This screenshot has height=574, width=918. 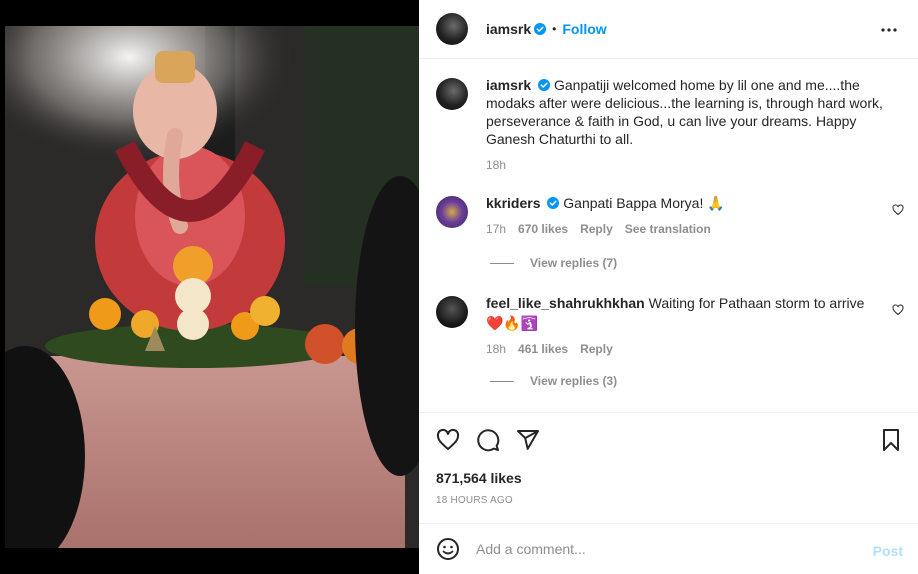 I want to click on comment-time: 17h, so click(x=496, y=229).